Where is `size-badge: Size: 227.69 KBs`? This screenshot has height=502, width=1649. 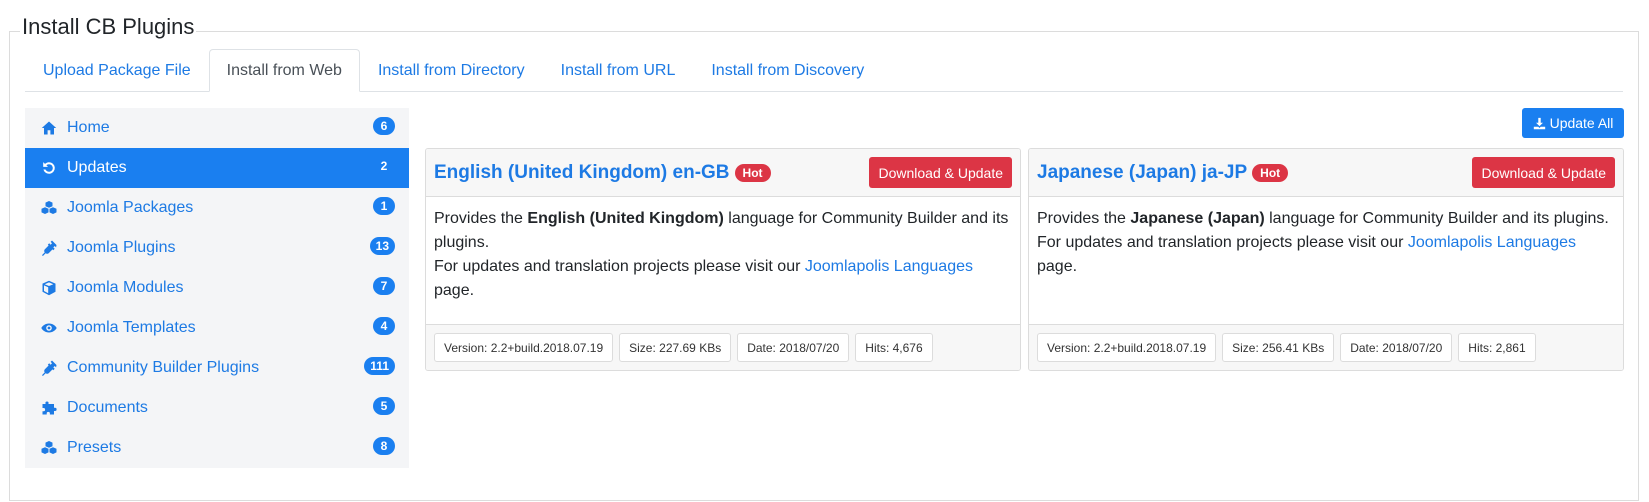 size-badge: Size: 227.69 KBs is located at coordinates (675, 347).